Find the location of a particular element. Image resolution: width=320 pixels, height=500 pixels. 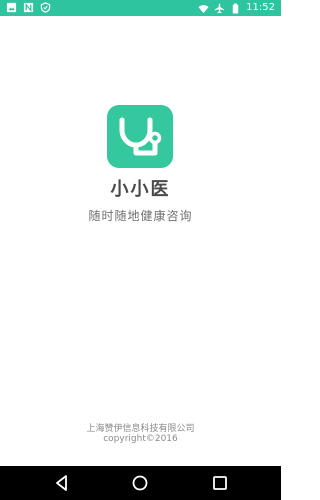

shield-notification-icon is located at coordinates (45, 7).